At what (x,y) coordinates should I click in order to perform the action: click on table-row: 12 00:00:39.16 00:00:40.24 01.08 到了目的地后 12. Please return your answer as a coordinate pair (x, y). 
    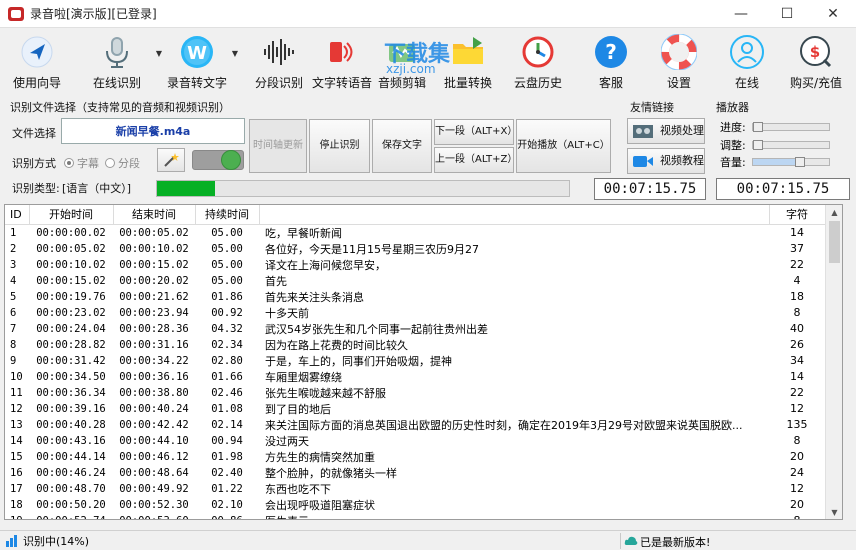
    Looking at the image, I should click on (415, 409).